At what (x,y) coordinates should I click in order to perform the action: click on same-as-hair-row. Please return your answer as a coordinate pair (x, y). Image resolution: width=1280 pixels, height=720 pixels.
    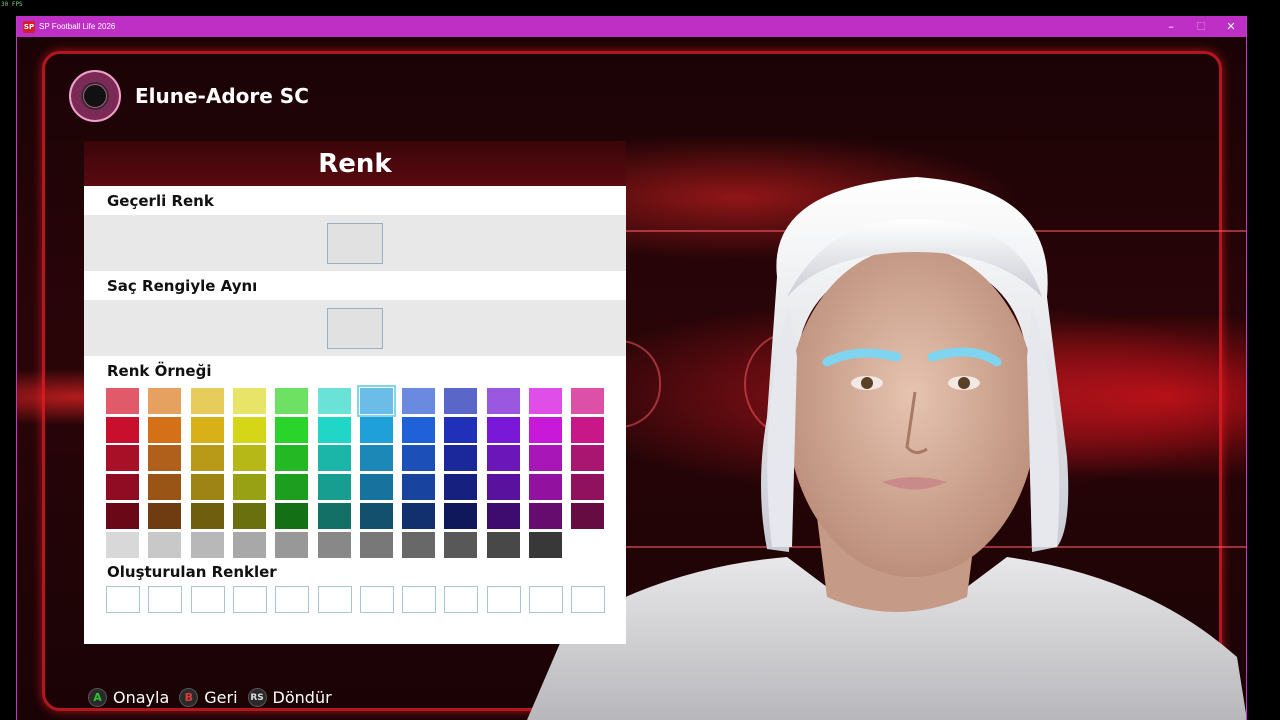
    Looking at the image, I should click on (355, 328).